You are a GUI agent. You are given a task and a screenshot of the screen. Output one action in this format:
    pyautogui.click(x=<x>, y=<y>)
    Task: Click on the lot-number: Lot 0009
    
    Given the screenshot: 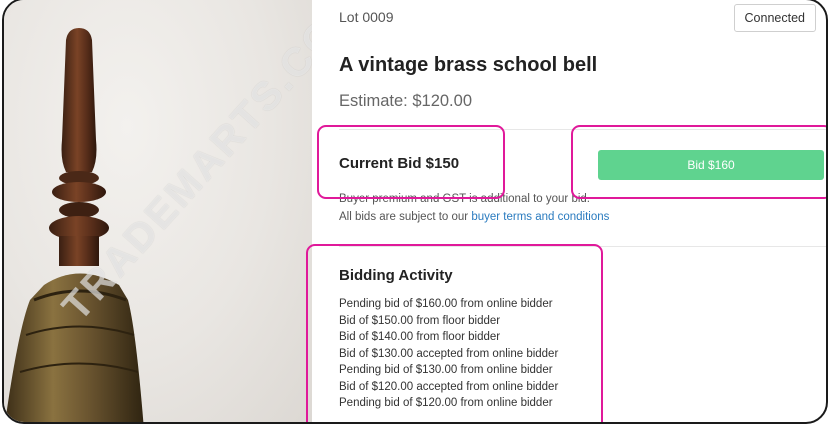 What is the action you would take?
    pyautogui.click(x=366, y=17)
    